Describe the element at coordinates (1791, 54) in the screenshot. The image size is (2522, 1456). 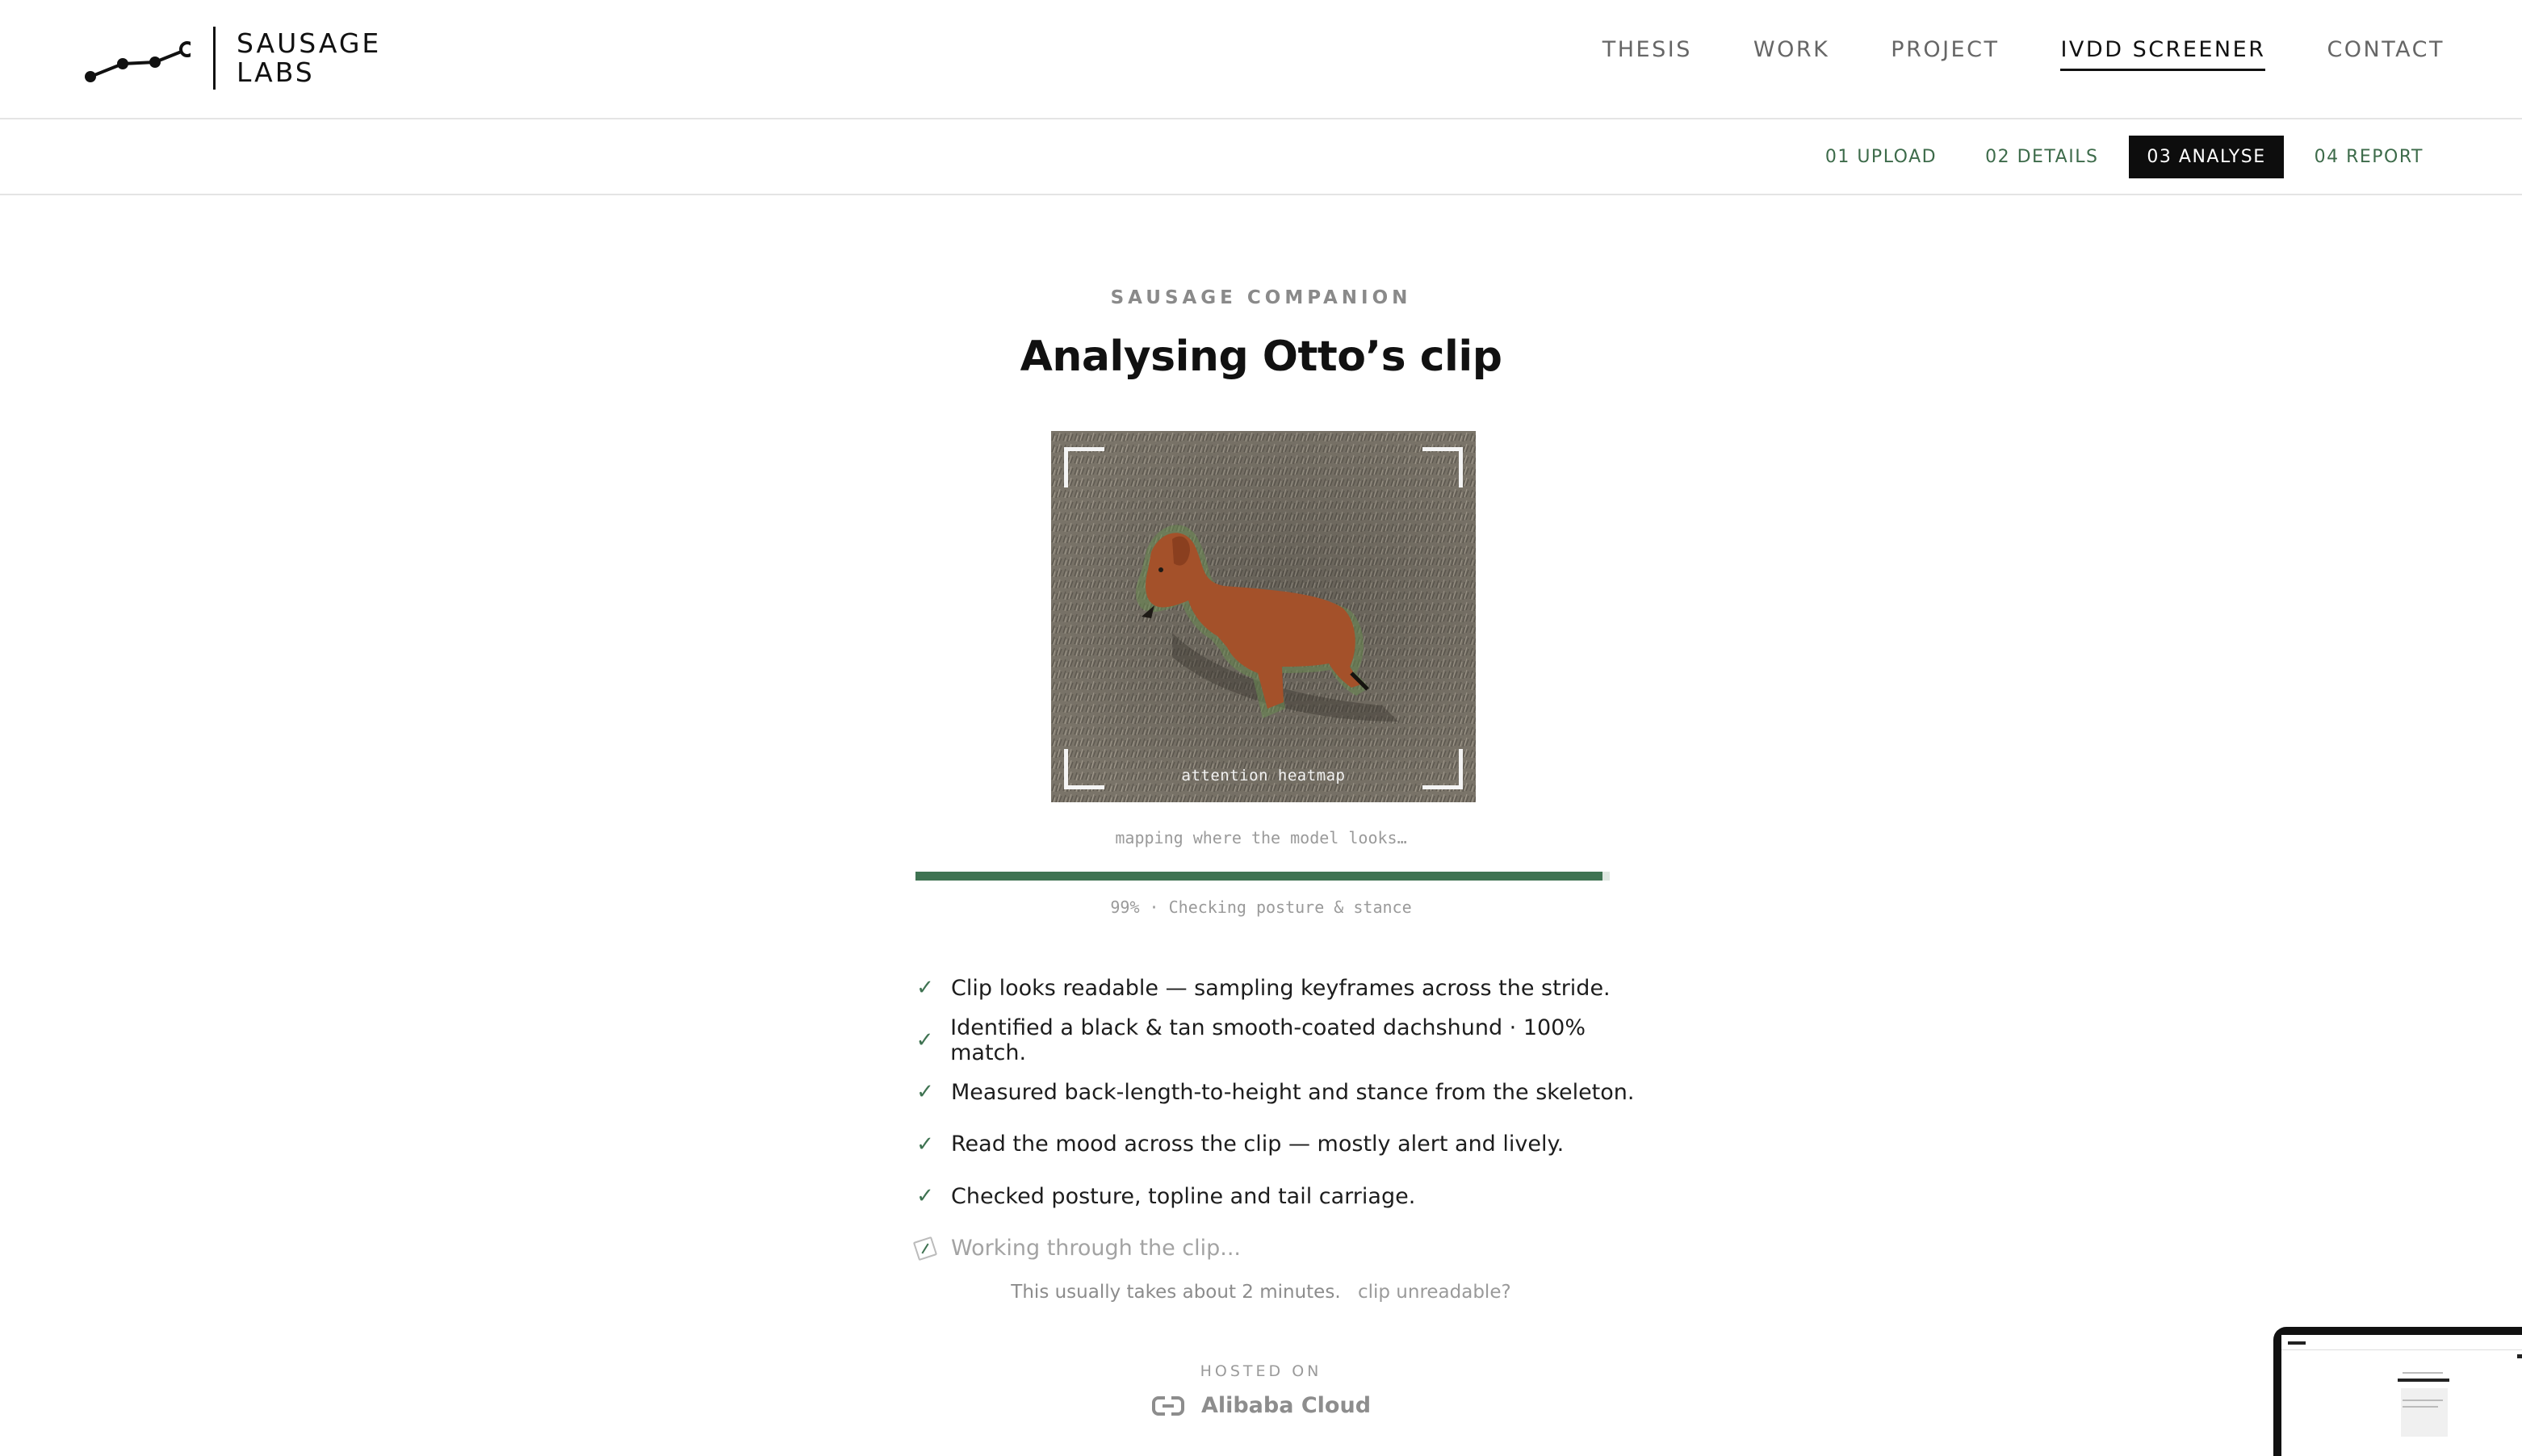
I see `nav-work: WORK` at that location.